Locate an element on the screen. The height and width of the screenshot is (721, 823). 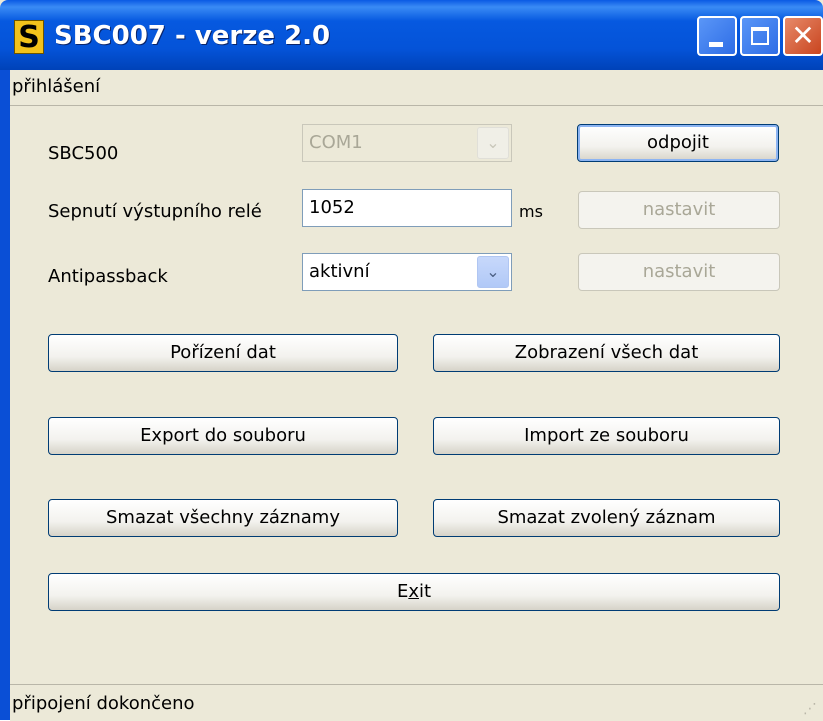
exit-label-mnemonic: x is located at coordinates (413, 591).